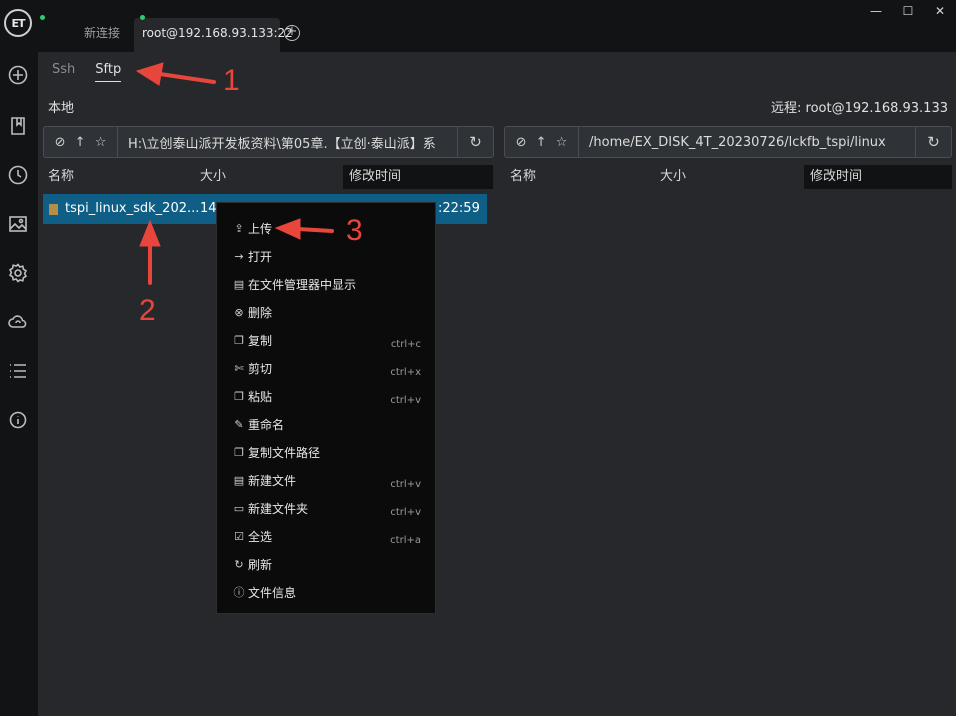  What do you see at coordinates (53, 209) in the screenshot?
I see `archive-file-icon` at bounding box center [53, 209].